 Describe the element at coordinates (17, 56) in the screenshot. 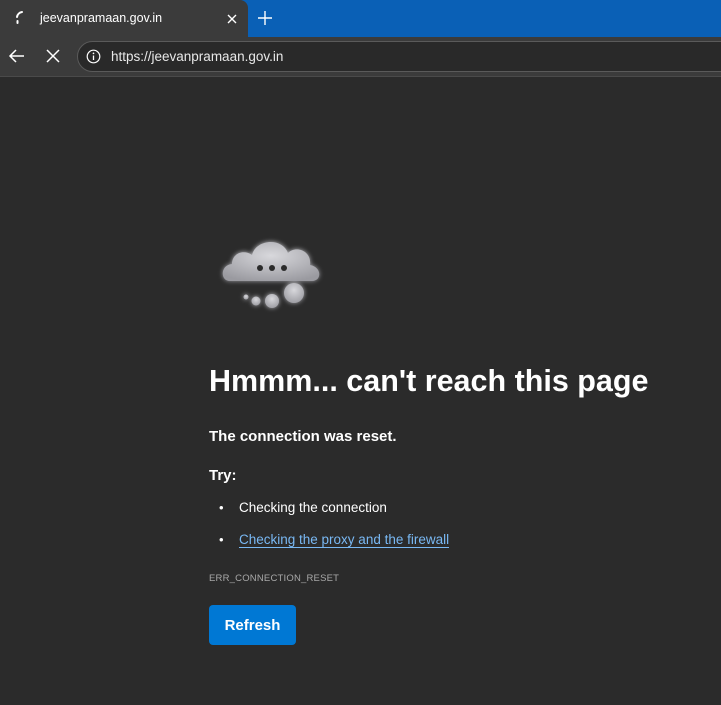

I see `arrow-left-icon` at that location.